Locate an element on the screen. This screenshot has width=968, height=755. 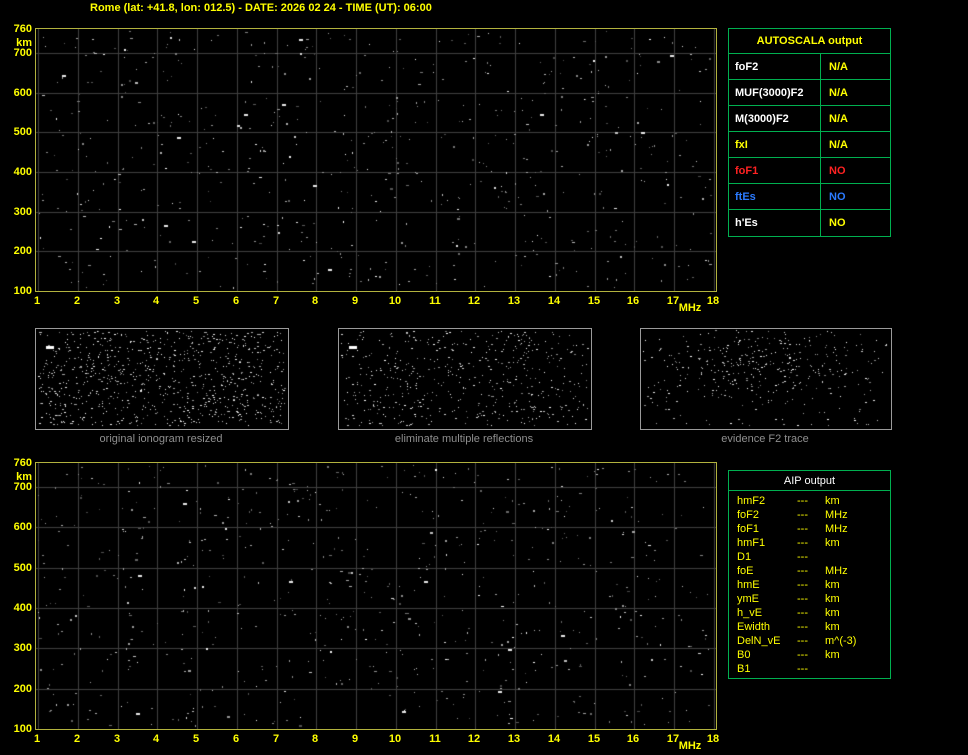
y-axis-tick-label: 760 is located at coordinates (22, 29).